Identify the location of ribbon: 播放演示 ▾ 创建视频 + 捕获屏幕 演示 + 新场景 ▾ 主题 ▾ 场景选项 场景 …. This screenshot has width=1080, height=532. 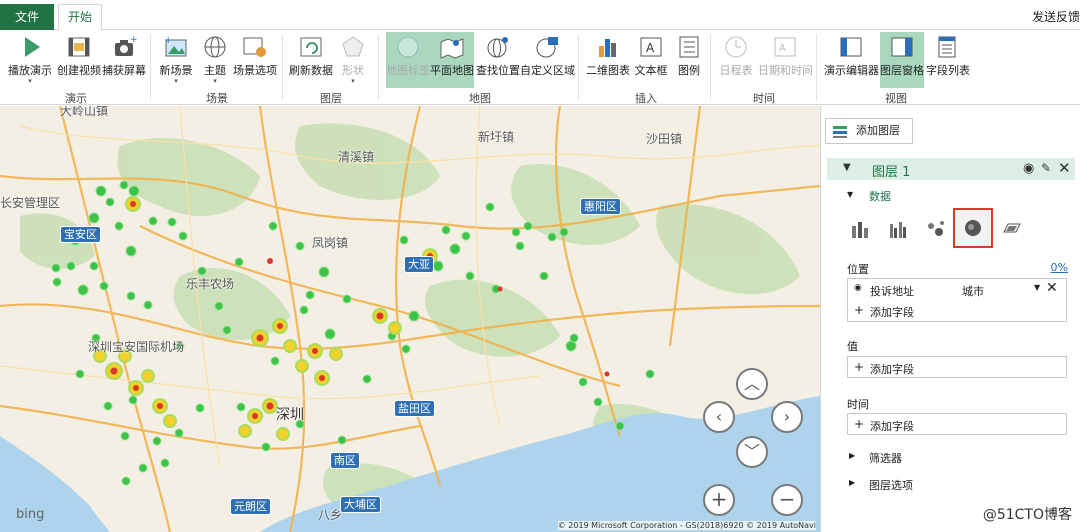
(540, 67).